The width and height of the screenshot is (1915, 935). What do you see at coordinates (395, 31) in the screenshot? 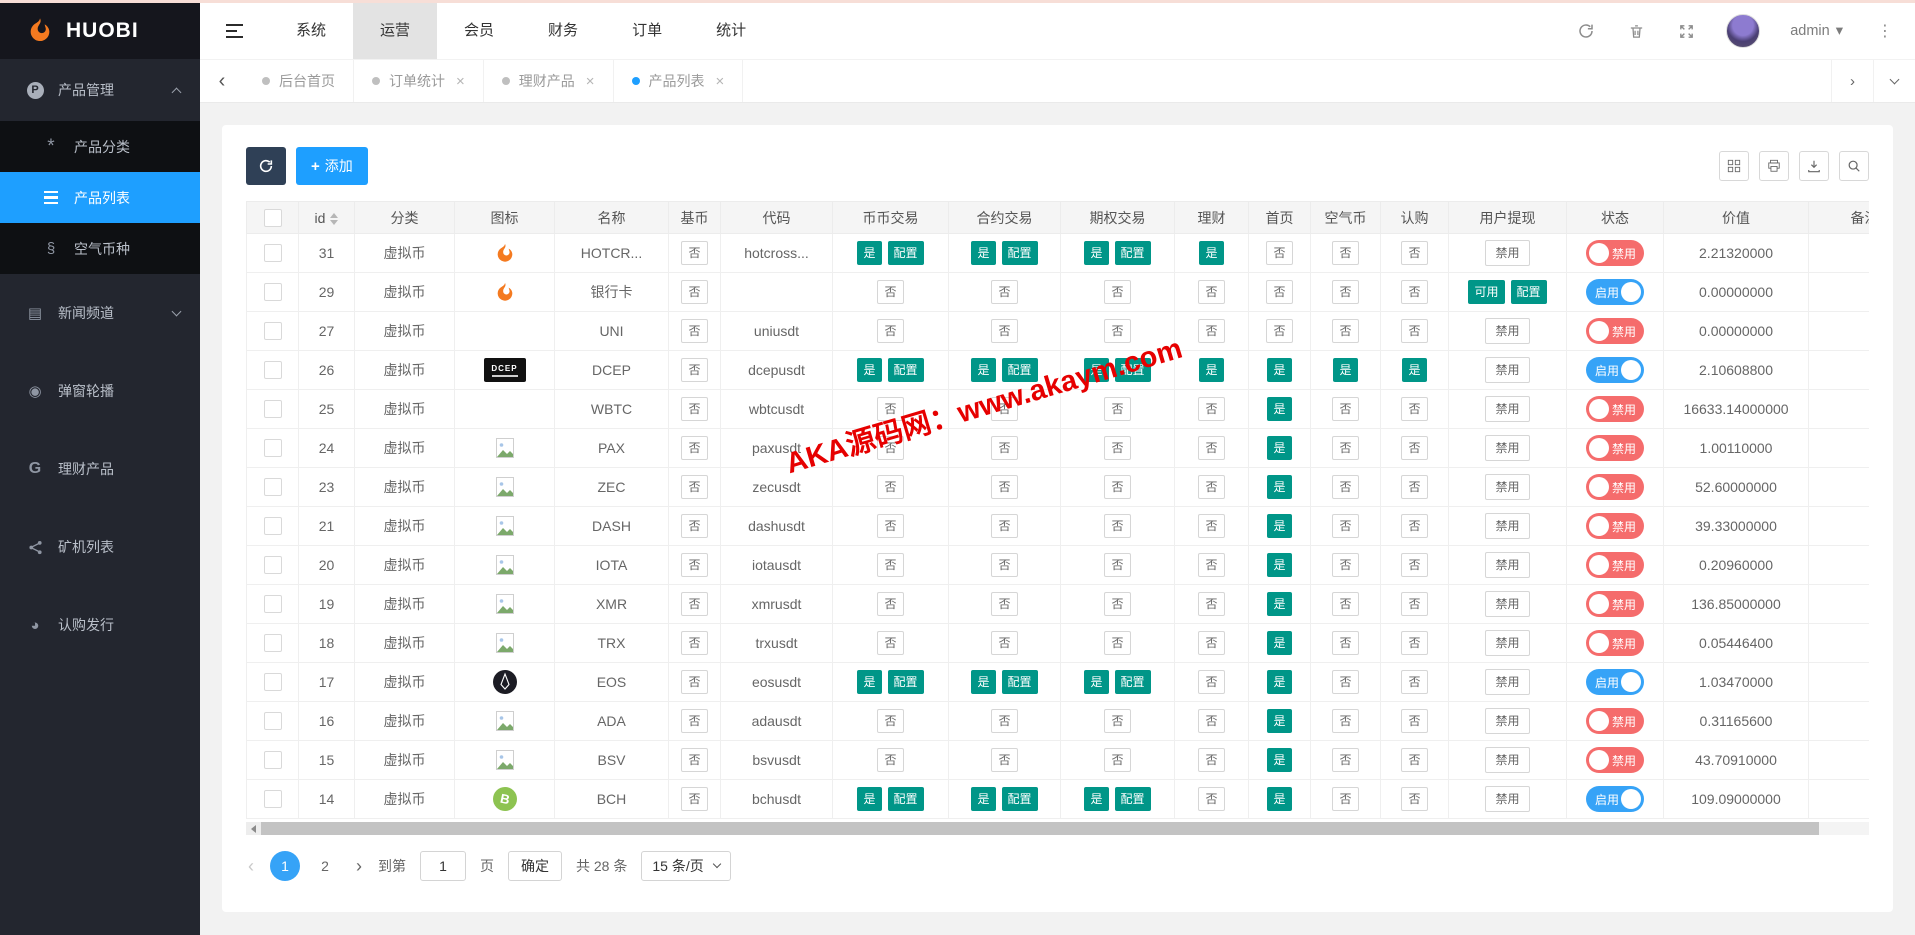
I see `topnav-item-operation: 运营` at bounding box center [395, 31].